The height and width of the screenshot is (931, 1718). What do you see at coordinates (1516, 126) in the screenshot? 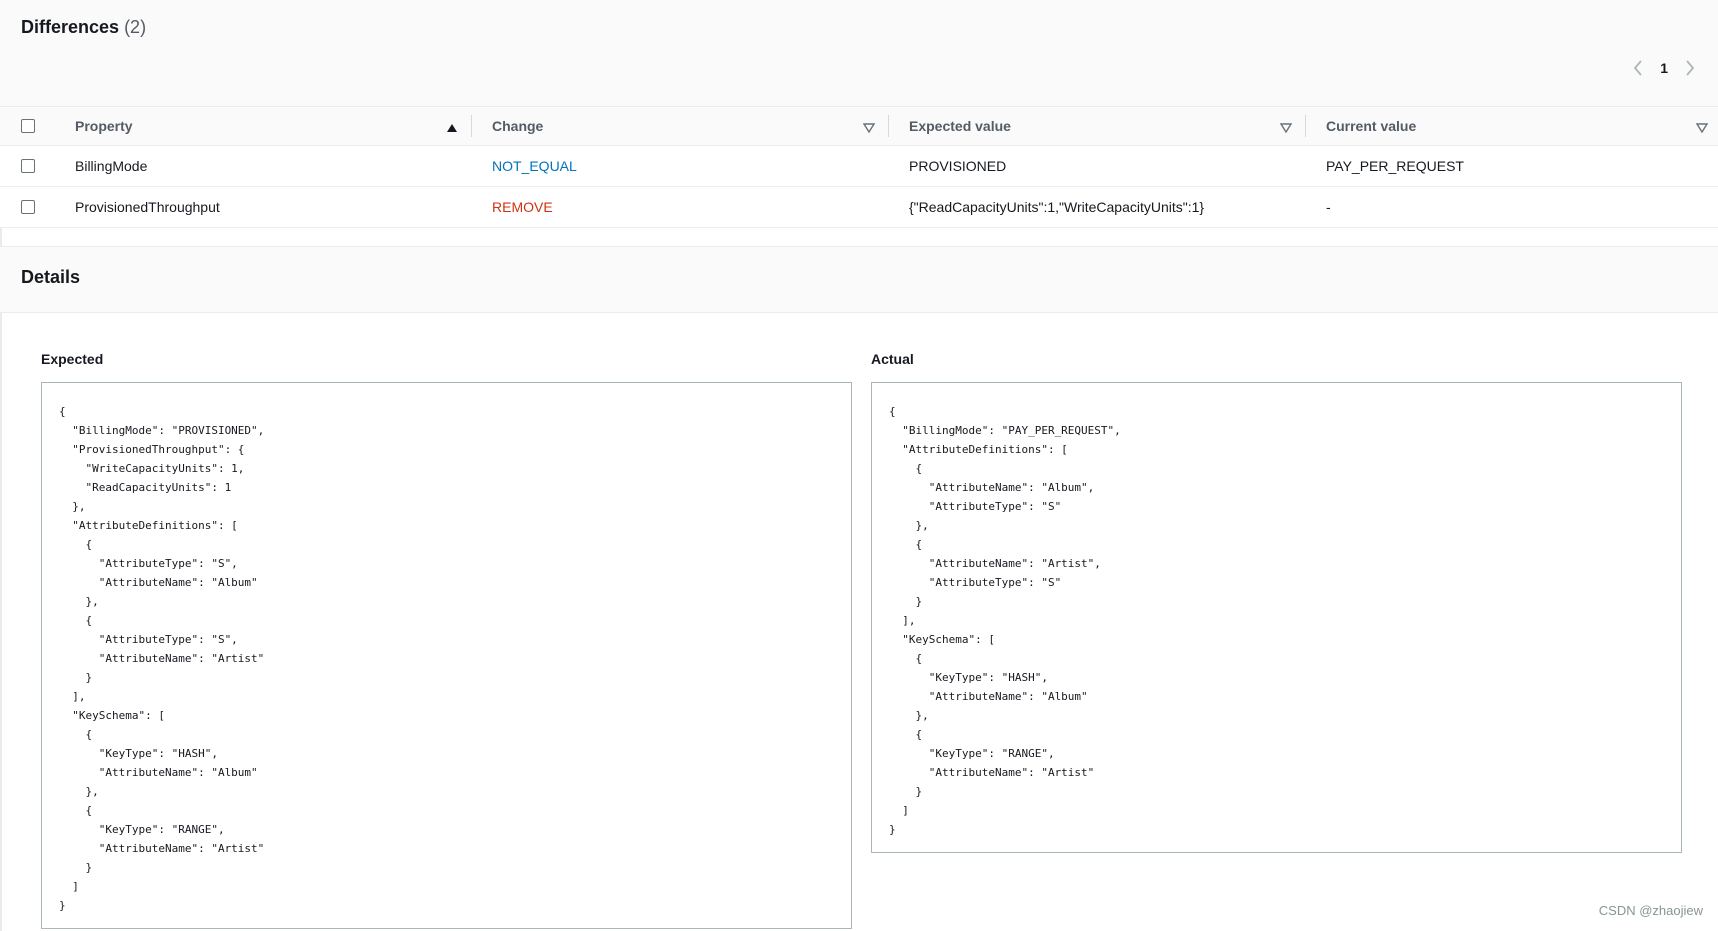
I see `column-header-current: Current value` at bounding box center [1516, 126].